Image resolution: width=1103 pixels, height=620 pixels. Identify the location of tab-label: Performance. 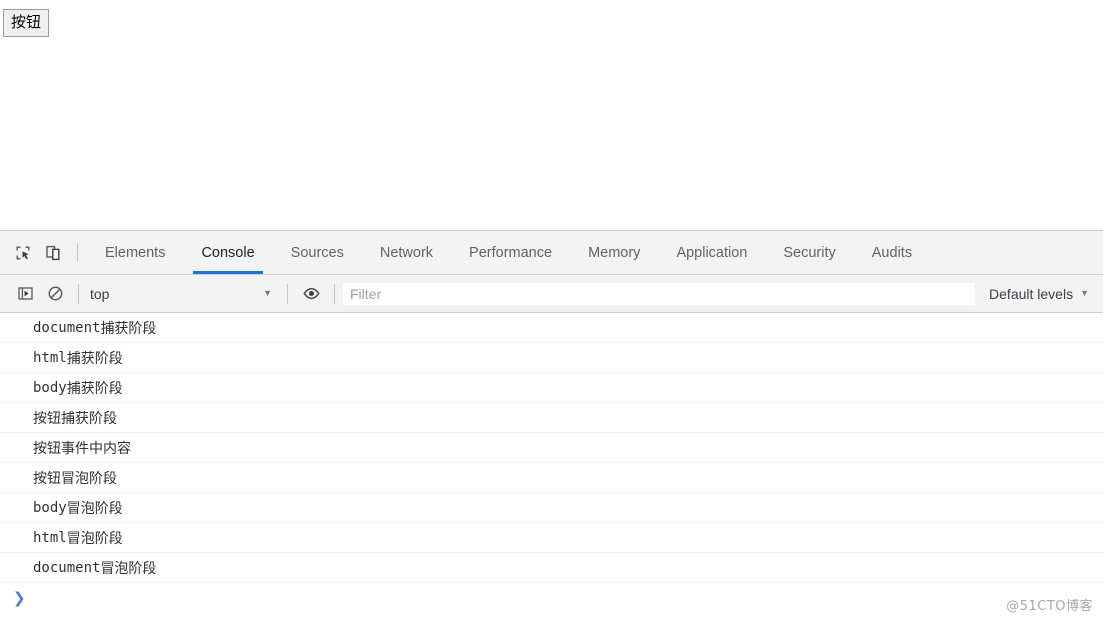
(511, 252).